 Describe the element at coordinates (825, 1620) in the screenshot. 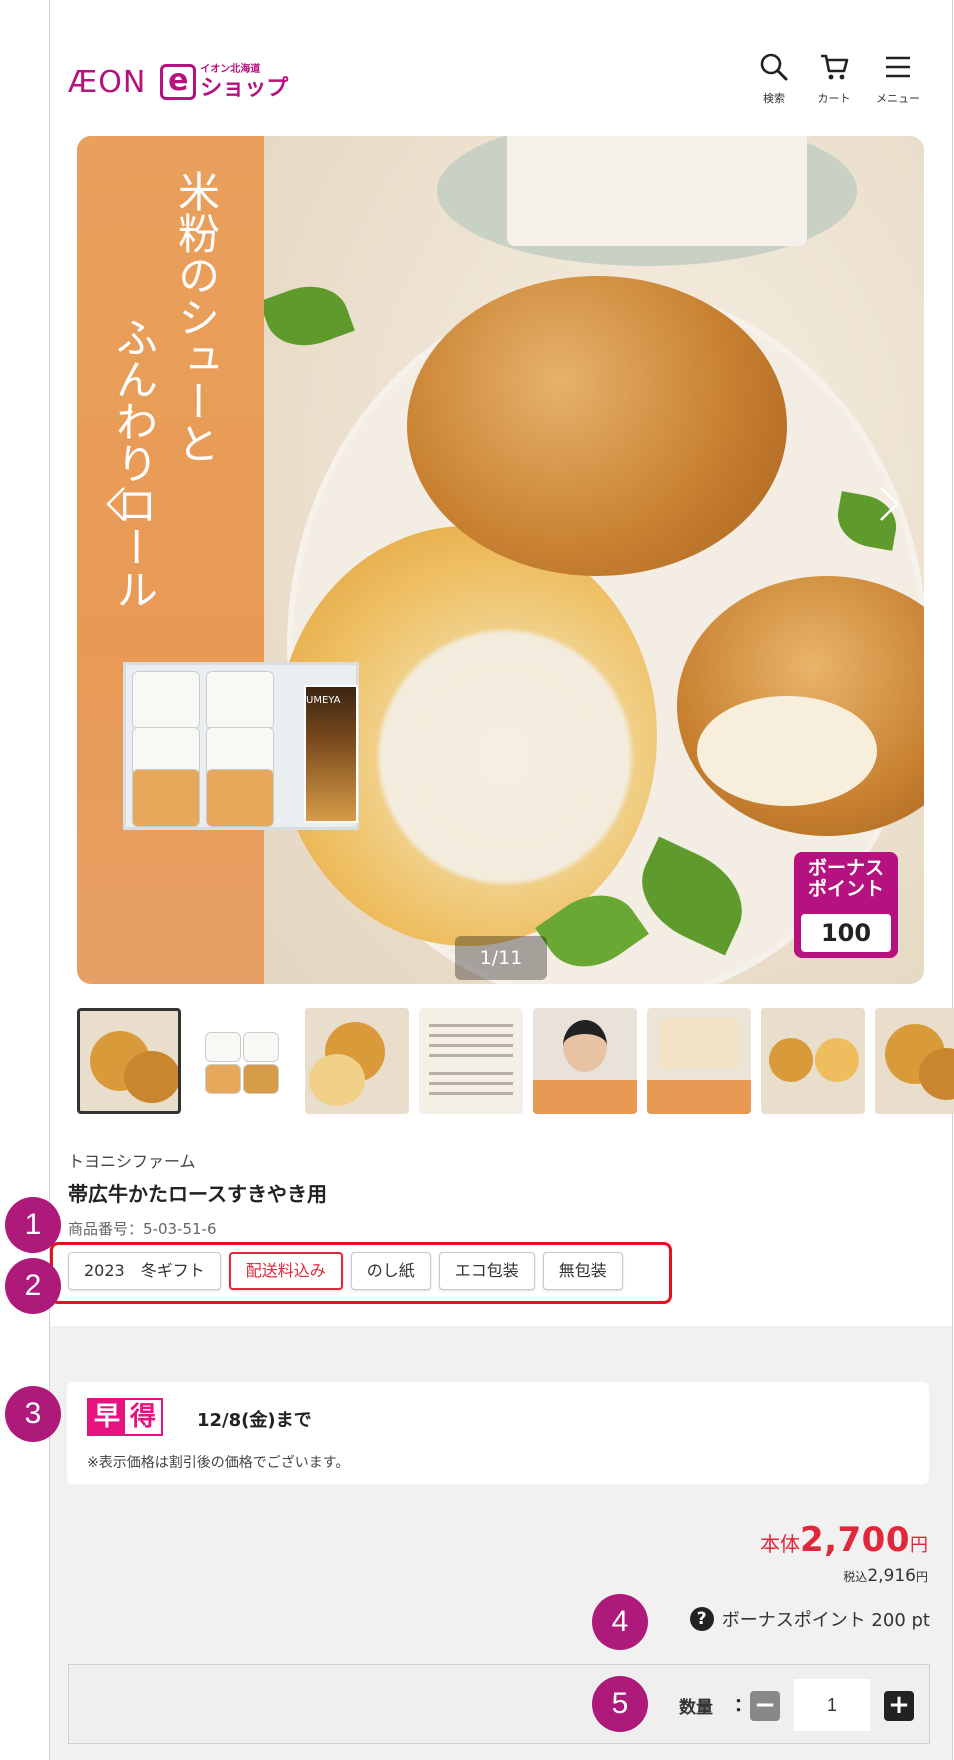

I see `bonus-points-text: ボーナスポイント 200 pt` at that location.